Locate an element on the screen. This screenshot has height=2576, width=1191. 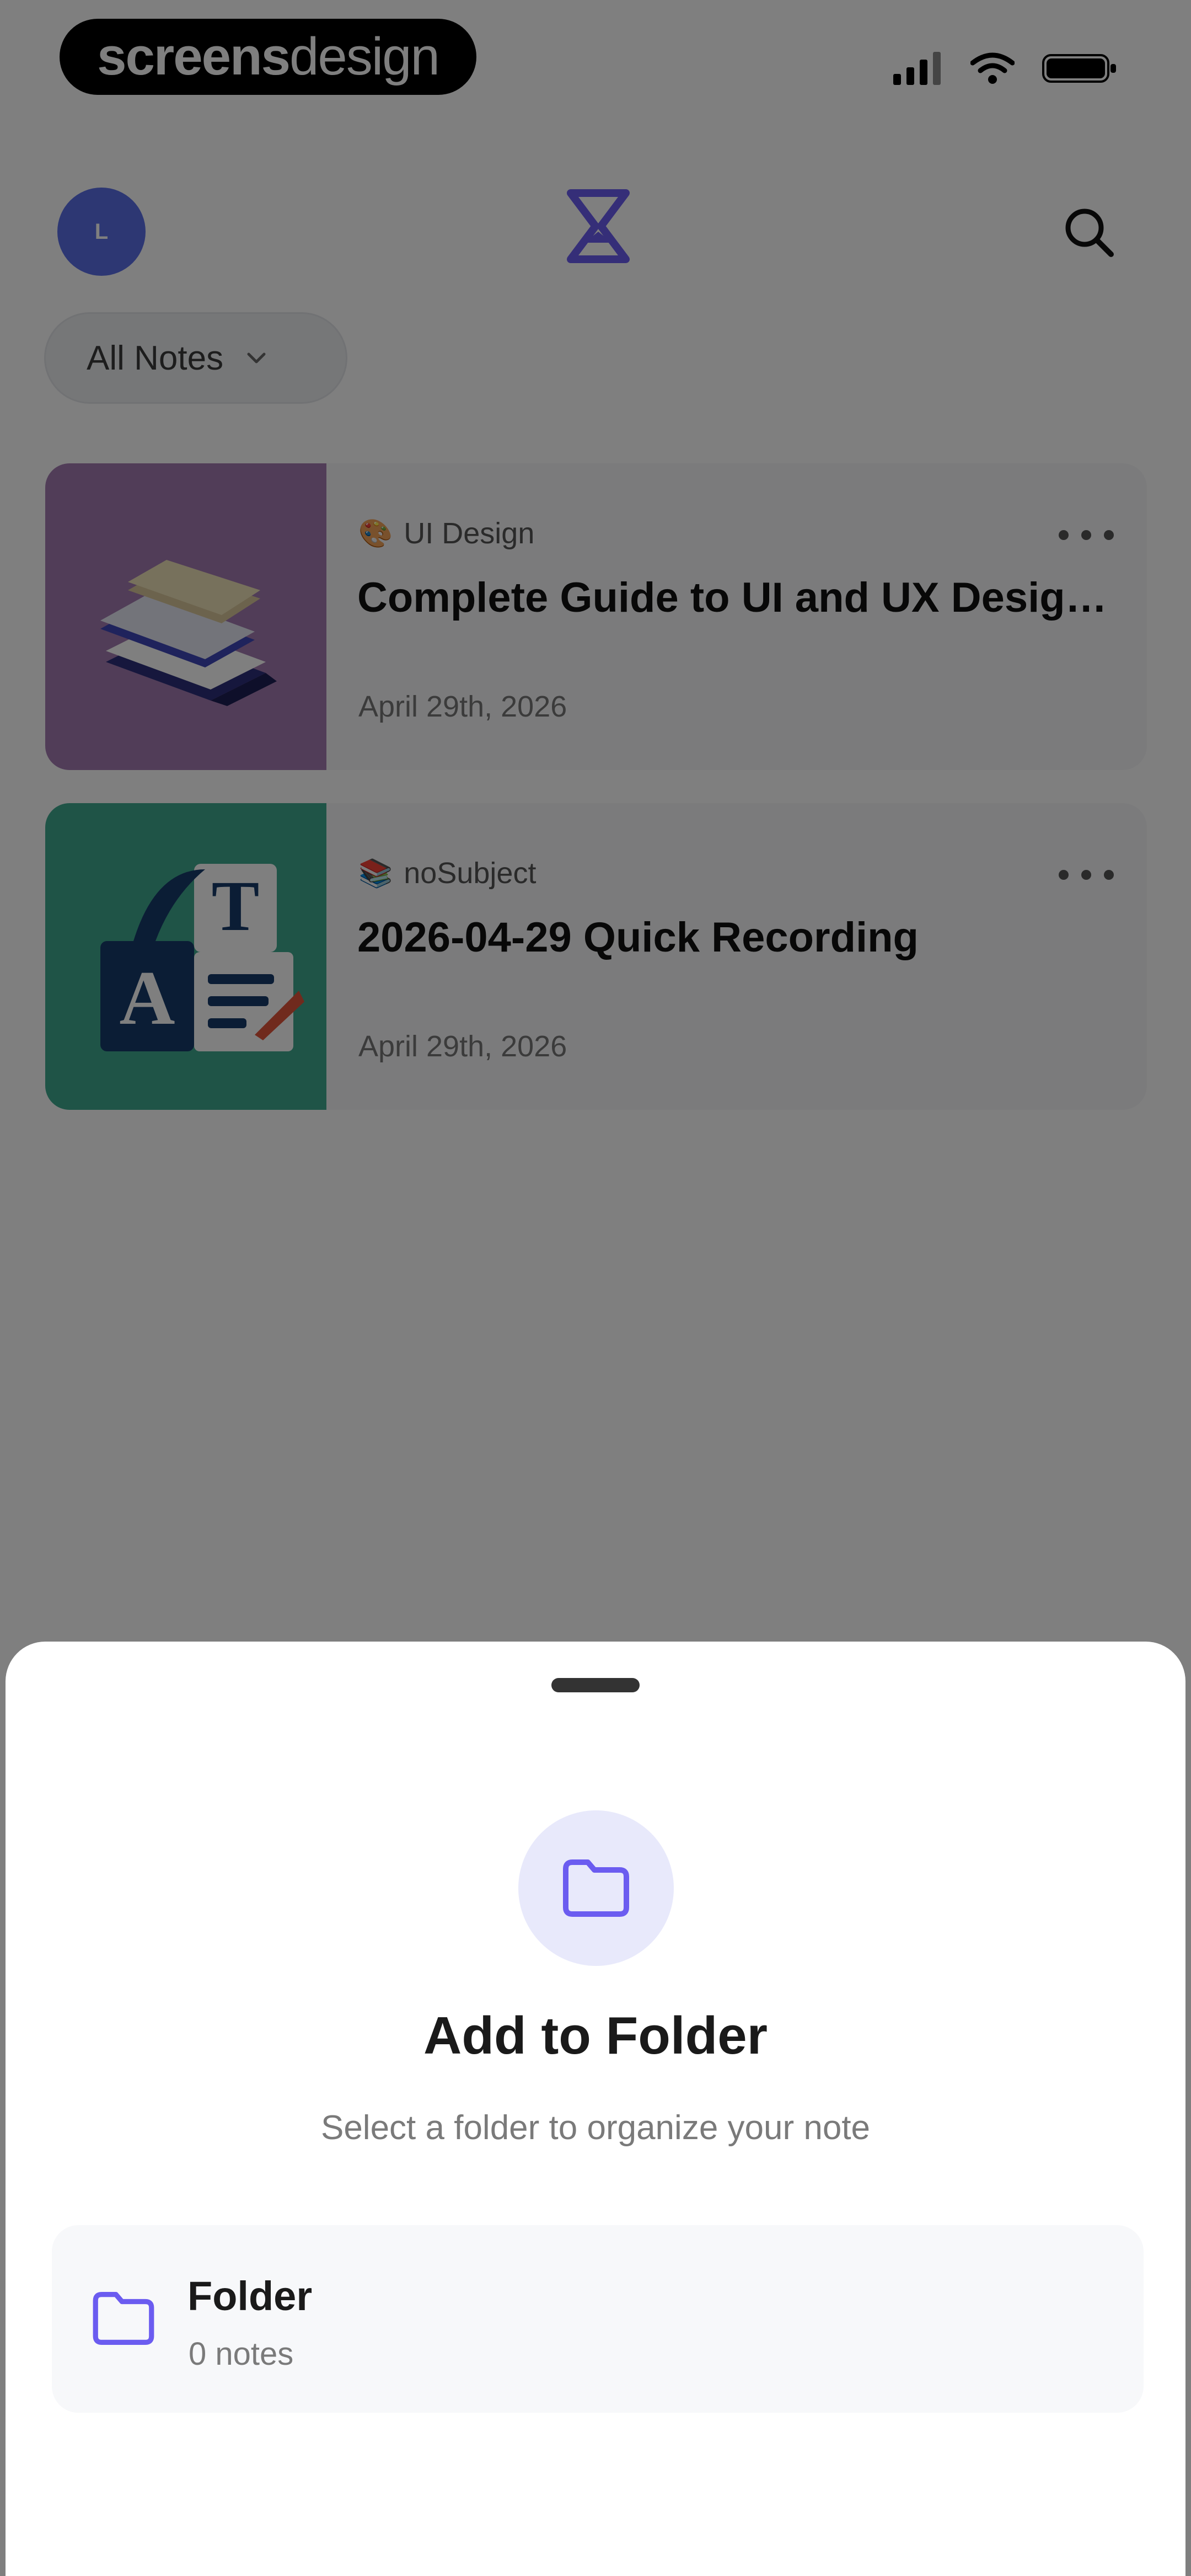
sheet-header-icon is located at coordinates (596, 1888).